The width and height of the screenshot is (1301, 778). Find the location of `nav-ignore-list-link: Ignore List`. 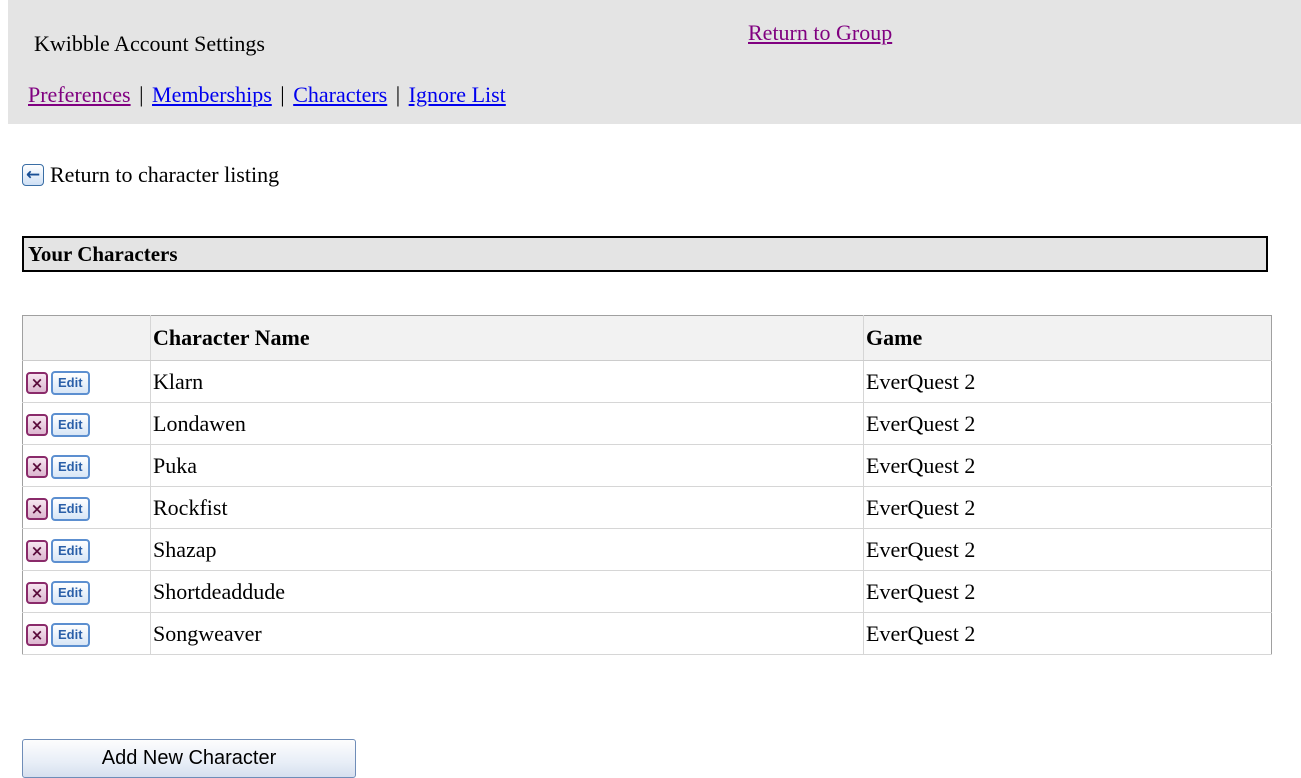

nav-ignore-list-link: Ignore List is located at coordinates (457, 94).